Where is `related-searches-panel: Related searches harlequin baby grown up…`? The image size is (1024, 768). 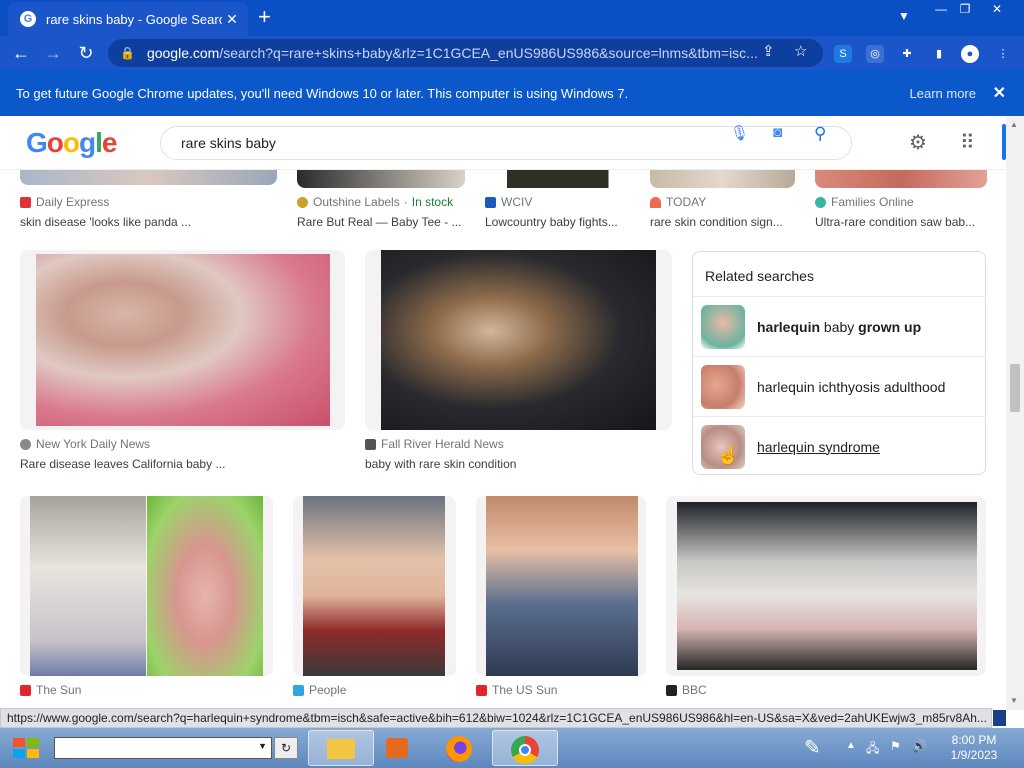
related-searches-panel: Related searches harlequin baby grown up… is located at coordinates (839, 363).